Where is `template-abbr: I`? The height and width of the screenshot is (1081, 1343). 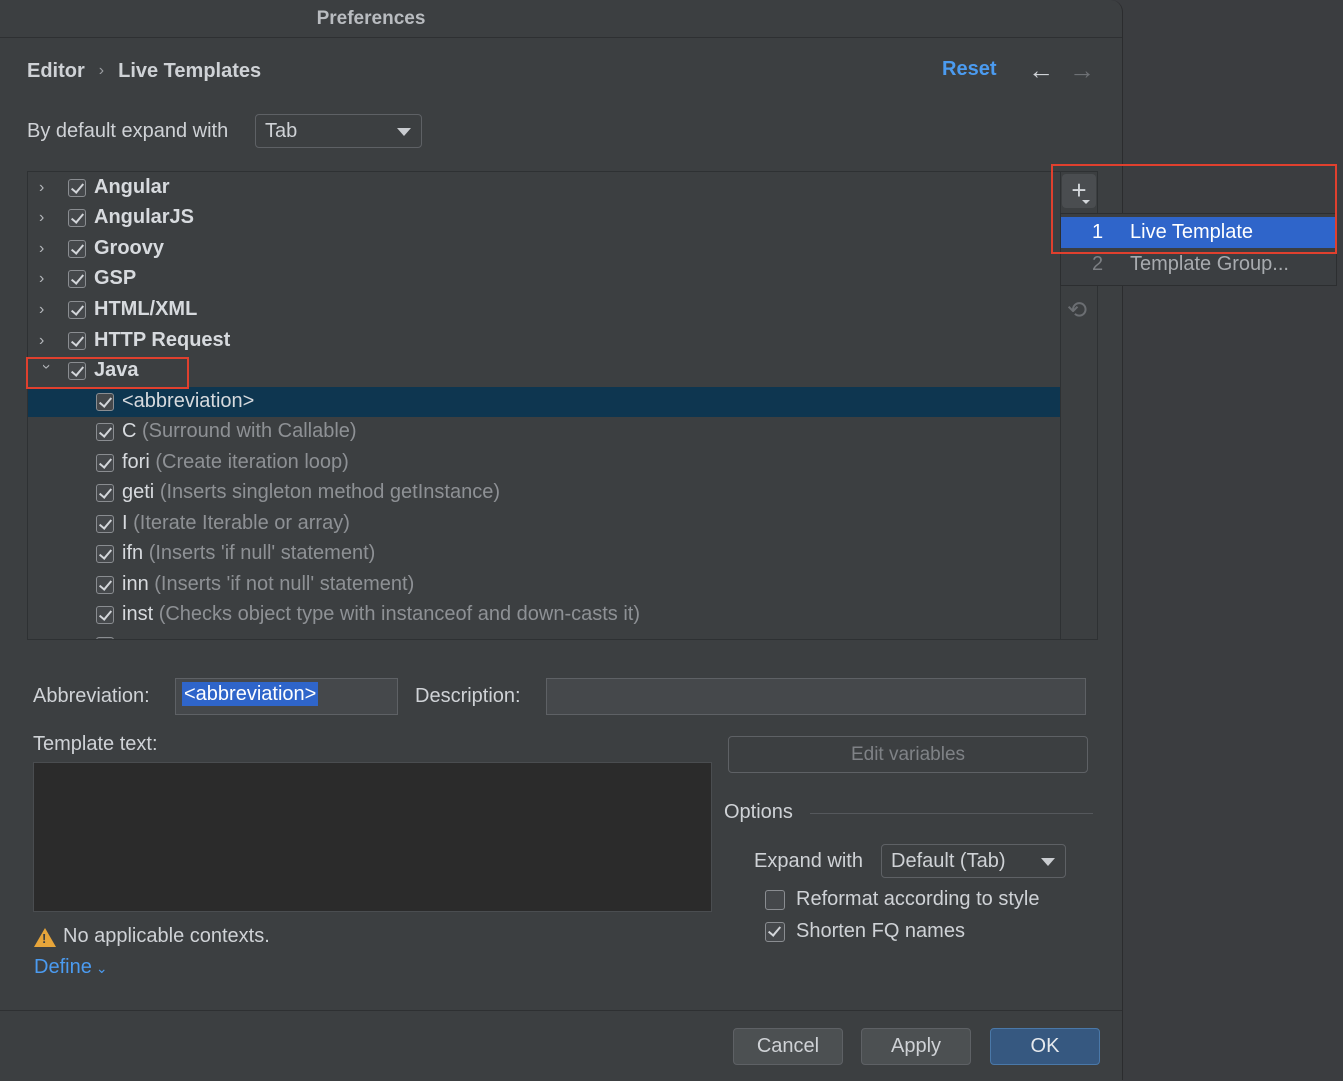 template-abbr: I is located at coordinates (125, 523).